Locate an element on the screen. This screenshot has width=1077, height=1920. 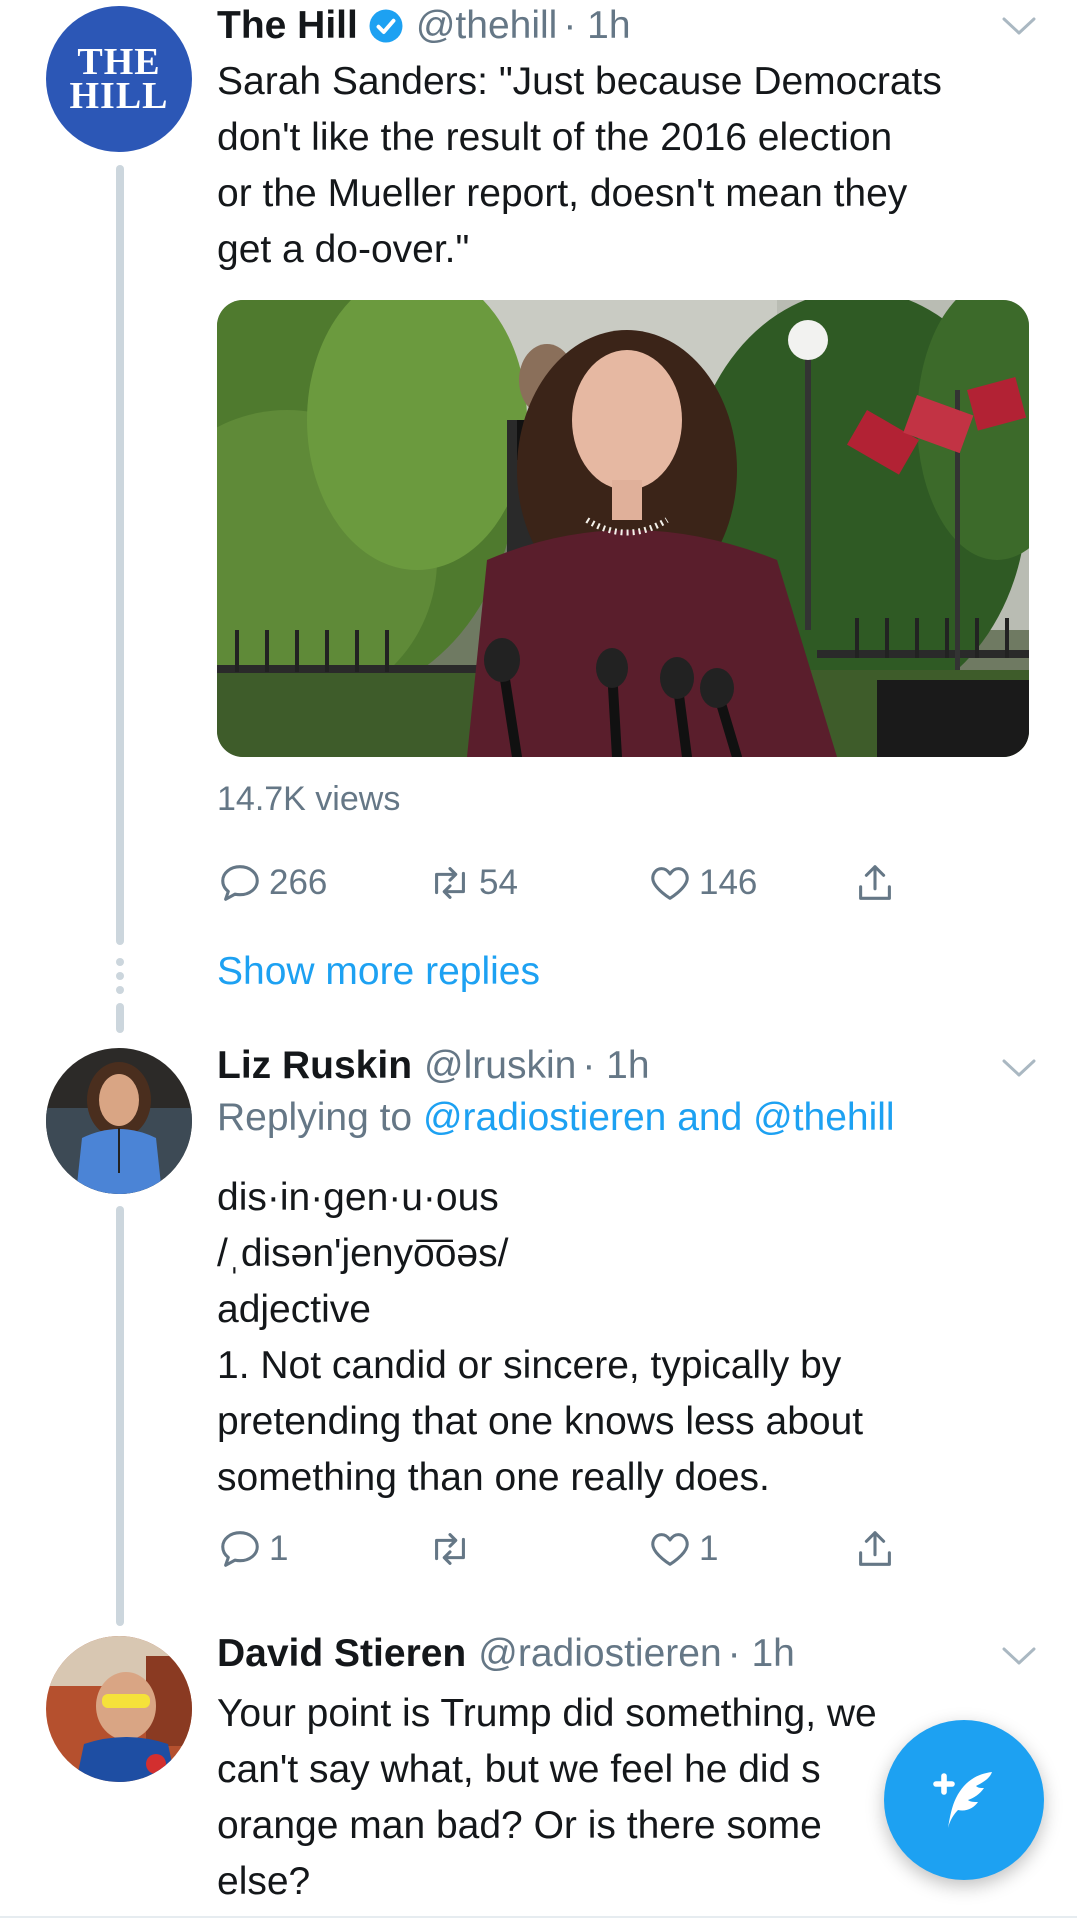
replying-to: Replying to @radiostieren and @thehill is located at coordinates (556, 1118).